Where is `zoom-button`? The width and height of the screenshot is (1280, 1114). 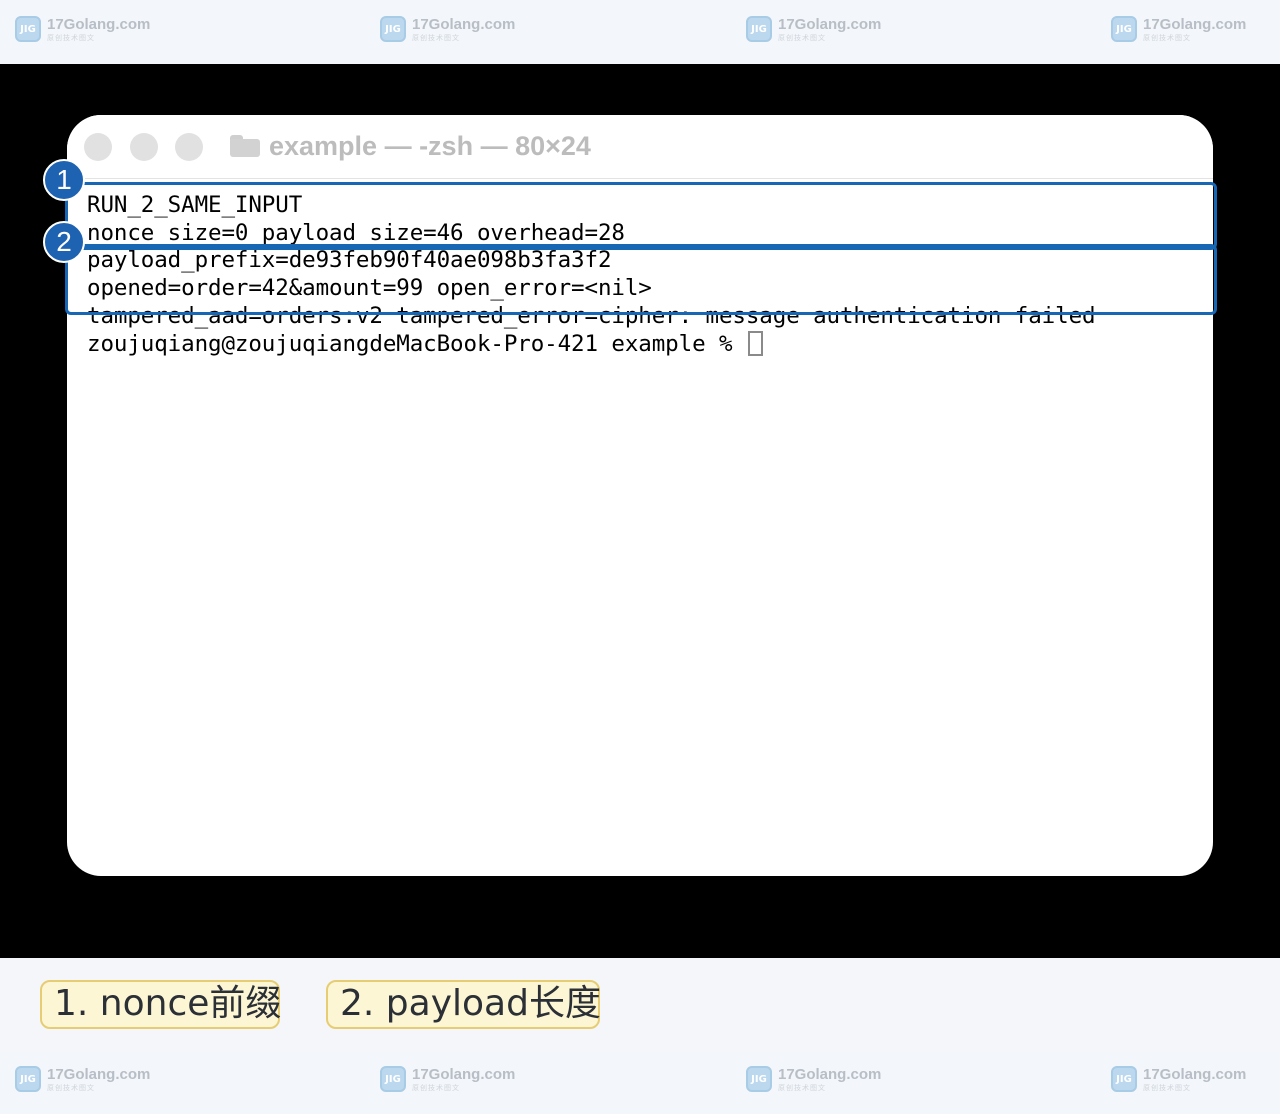
zoom-button is located at coordinates (189, 147).